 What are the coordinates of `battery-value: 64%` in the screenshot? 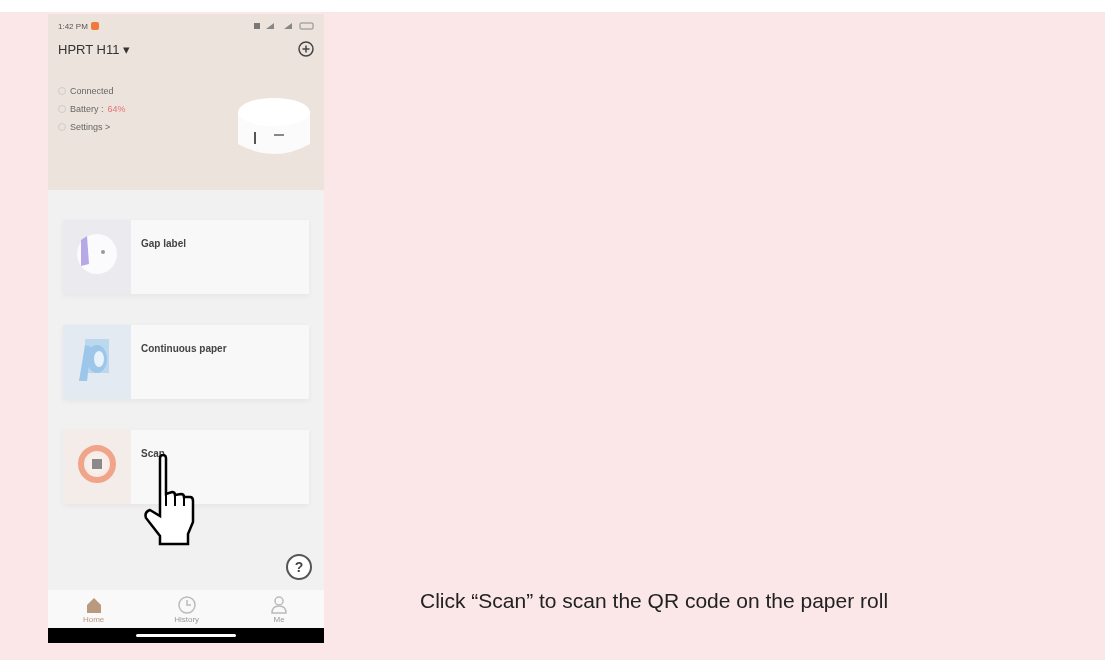 It's located at (116, 109).